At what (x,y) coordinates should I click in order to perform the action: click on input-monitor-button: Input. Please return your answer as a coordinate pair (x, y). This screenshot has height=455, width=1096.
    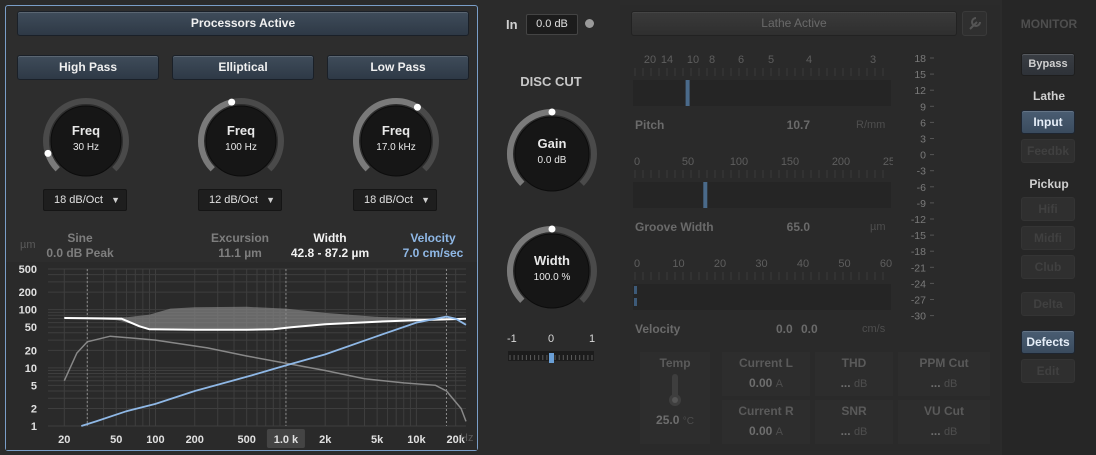
    Looking at the image, I should click on (1048, 122).